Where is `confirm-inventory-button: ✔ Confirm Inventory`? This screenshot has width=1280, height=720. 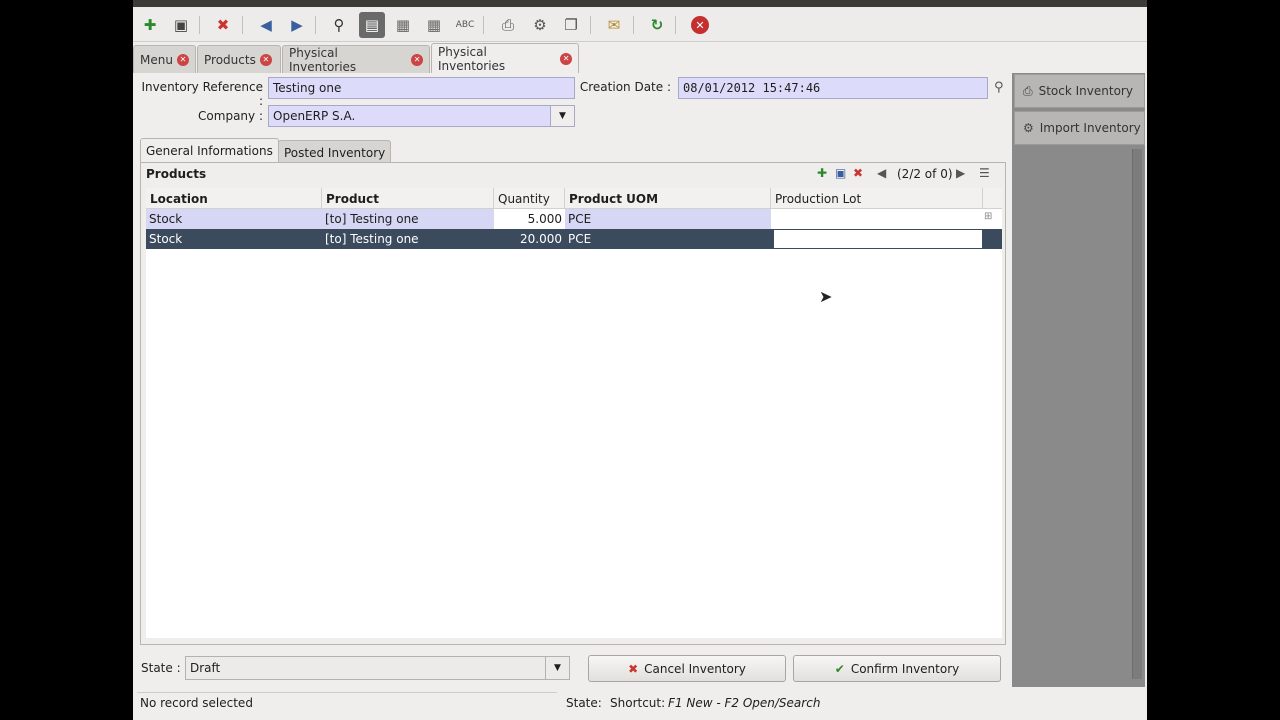 confirm-inventory-button: ✔ Confirm Inventory is located at coordinates (897, 668).